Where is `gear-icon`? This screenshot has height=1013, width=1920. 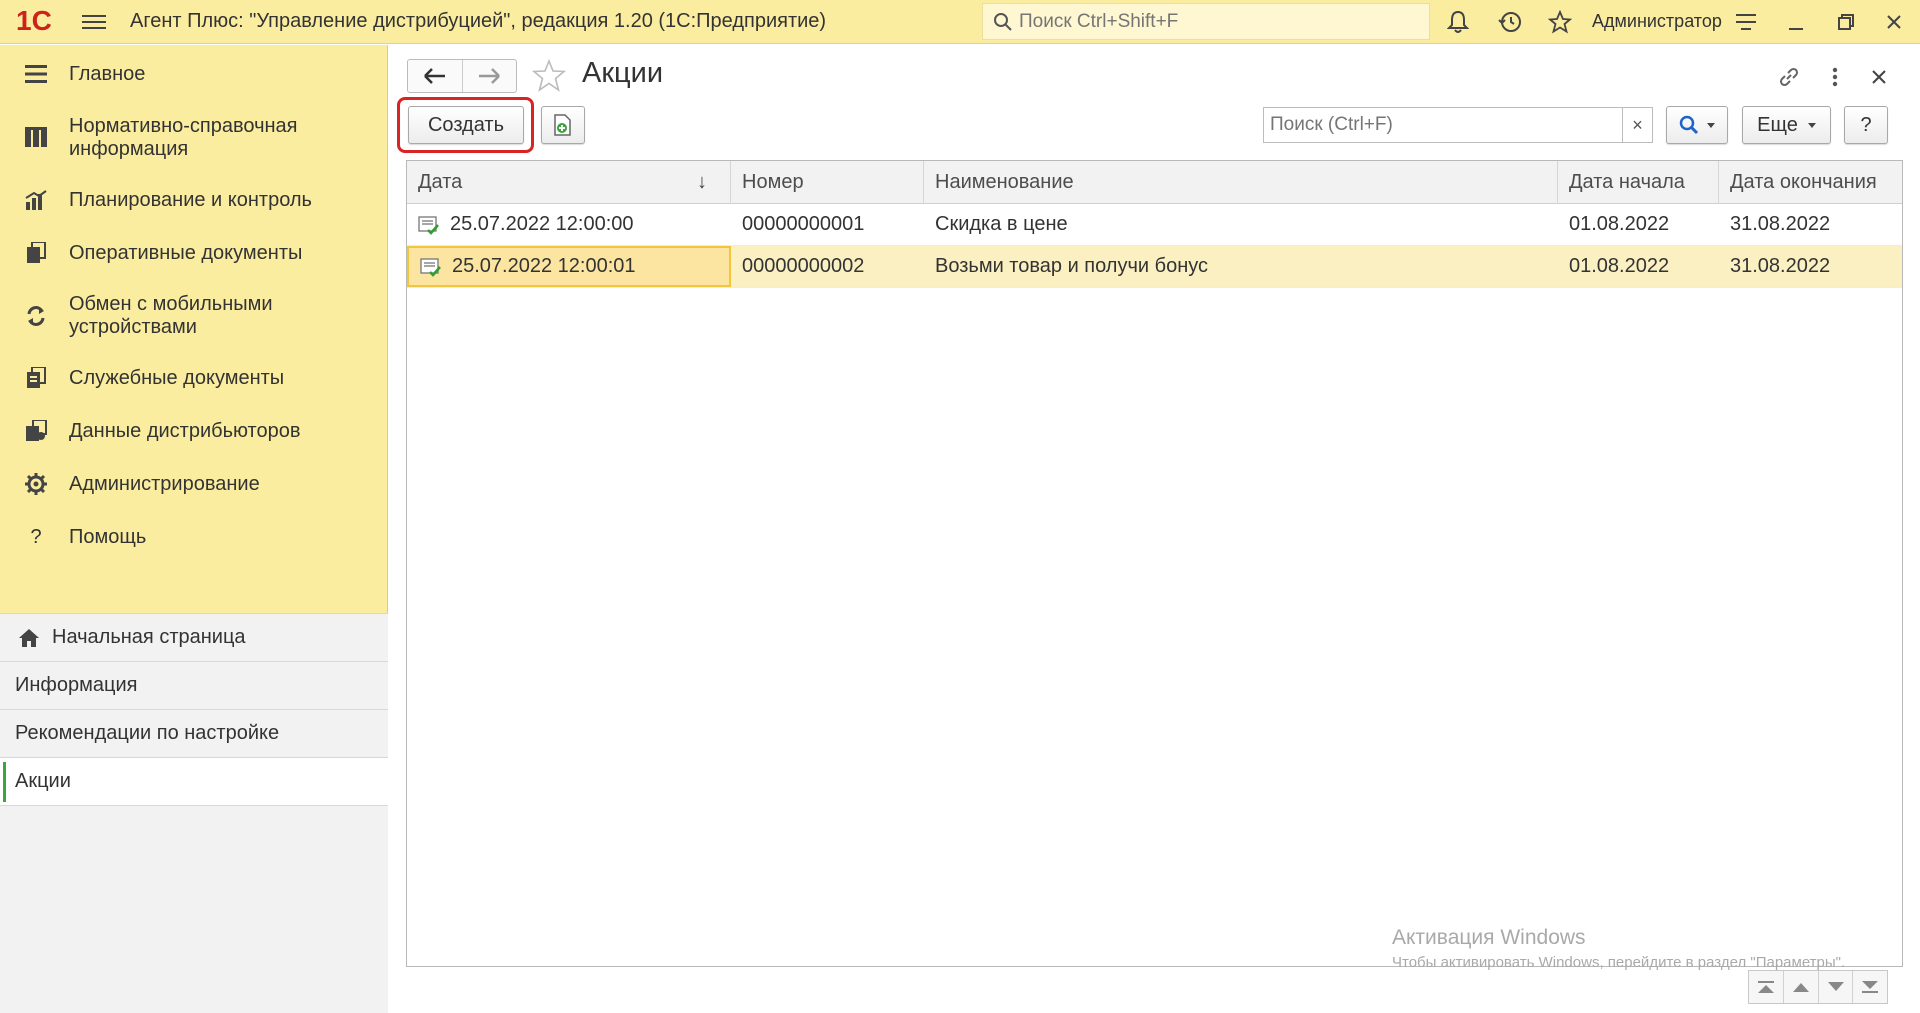
gear-icon is located at coordinates (36, 484).